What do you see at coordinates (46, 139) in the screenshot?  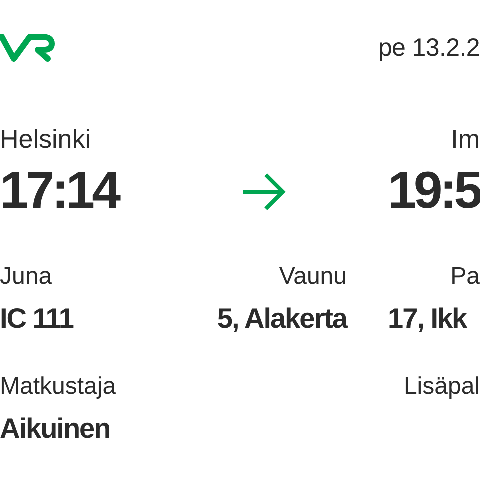 I see `origin-station: Helsinki` at bounding box center [46, 139].